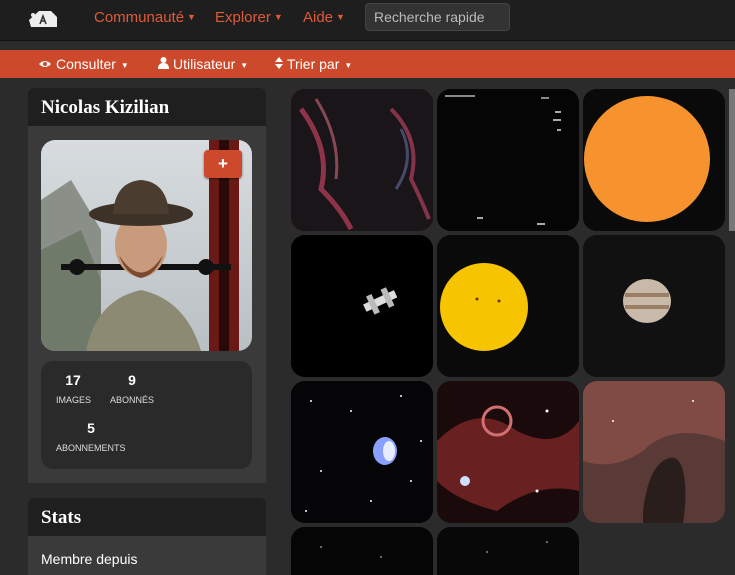 Image resolution: width=735 pixels, height=575 pixels. Describe the element at coordinates (147, 107) in the screenshot. I see `profile-name: Nicolas Kizilian` at that location.